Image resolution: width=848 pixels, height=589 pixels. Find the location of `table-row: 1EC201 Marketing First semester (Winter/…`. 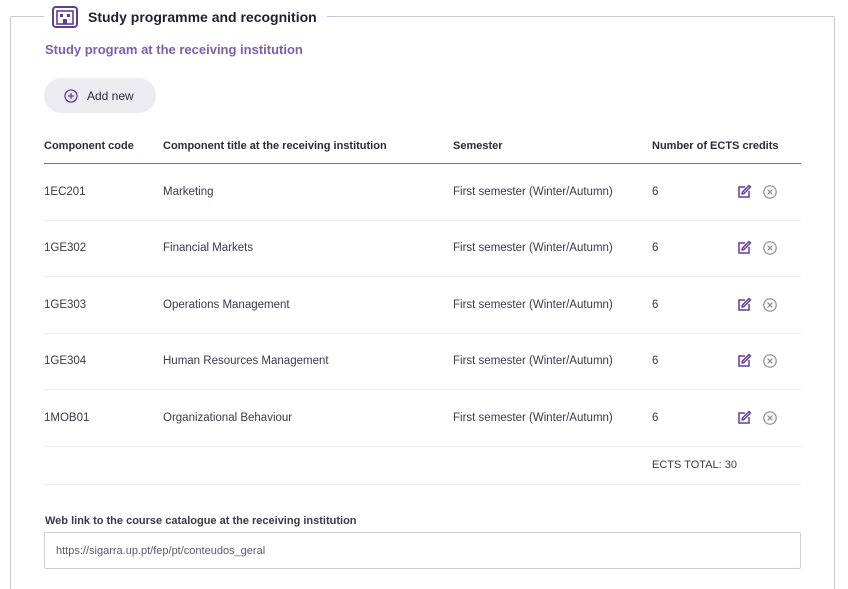

table-row: 1EC201 Marketing First semester (Winter/… is located at coordinates (422, 192).